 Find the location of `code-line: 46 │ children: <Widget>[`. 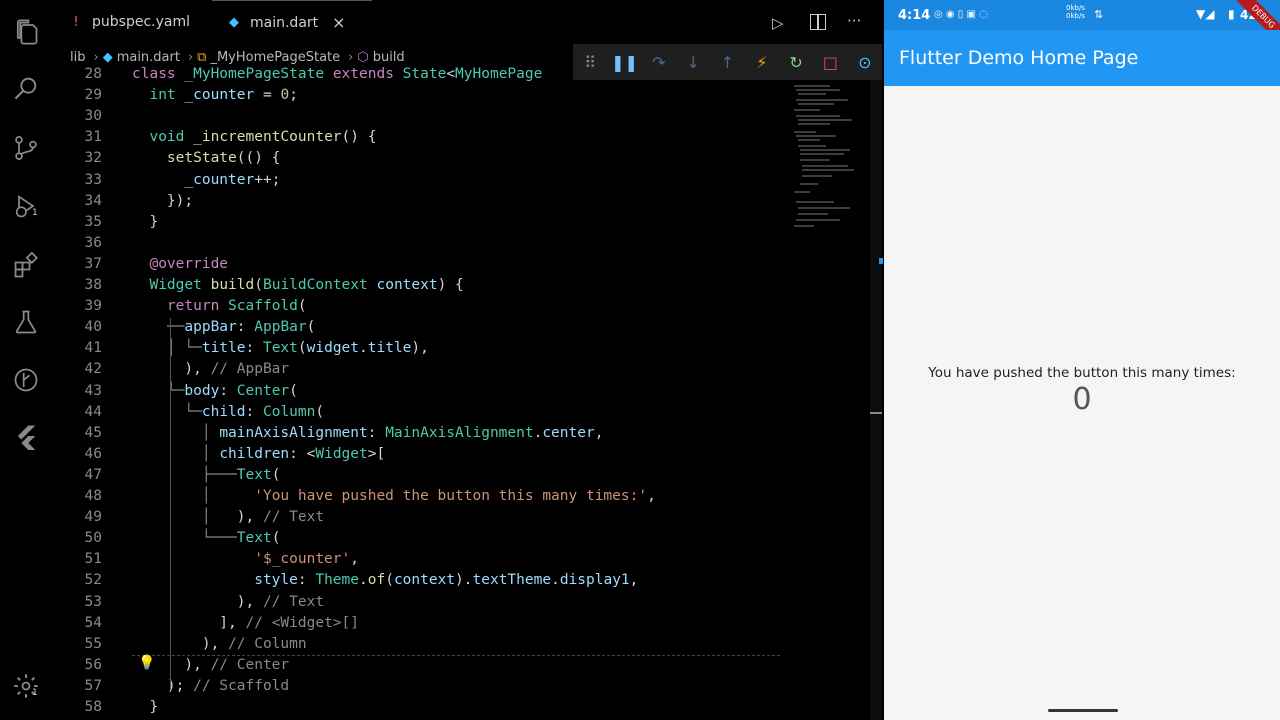

code-line: 46 │ children: <Widget>[ is located at coordinates (467, 454).